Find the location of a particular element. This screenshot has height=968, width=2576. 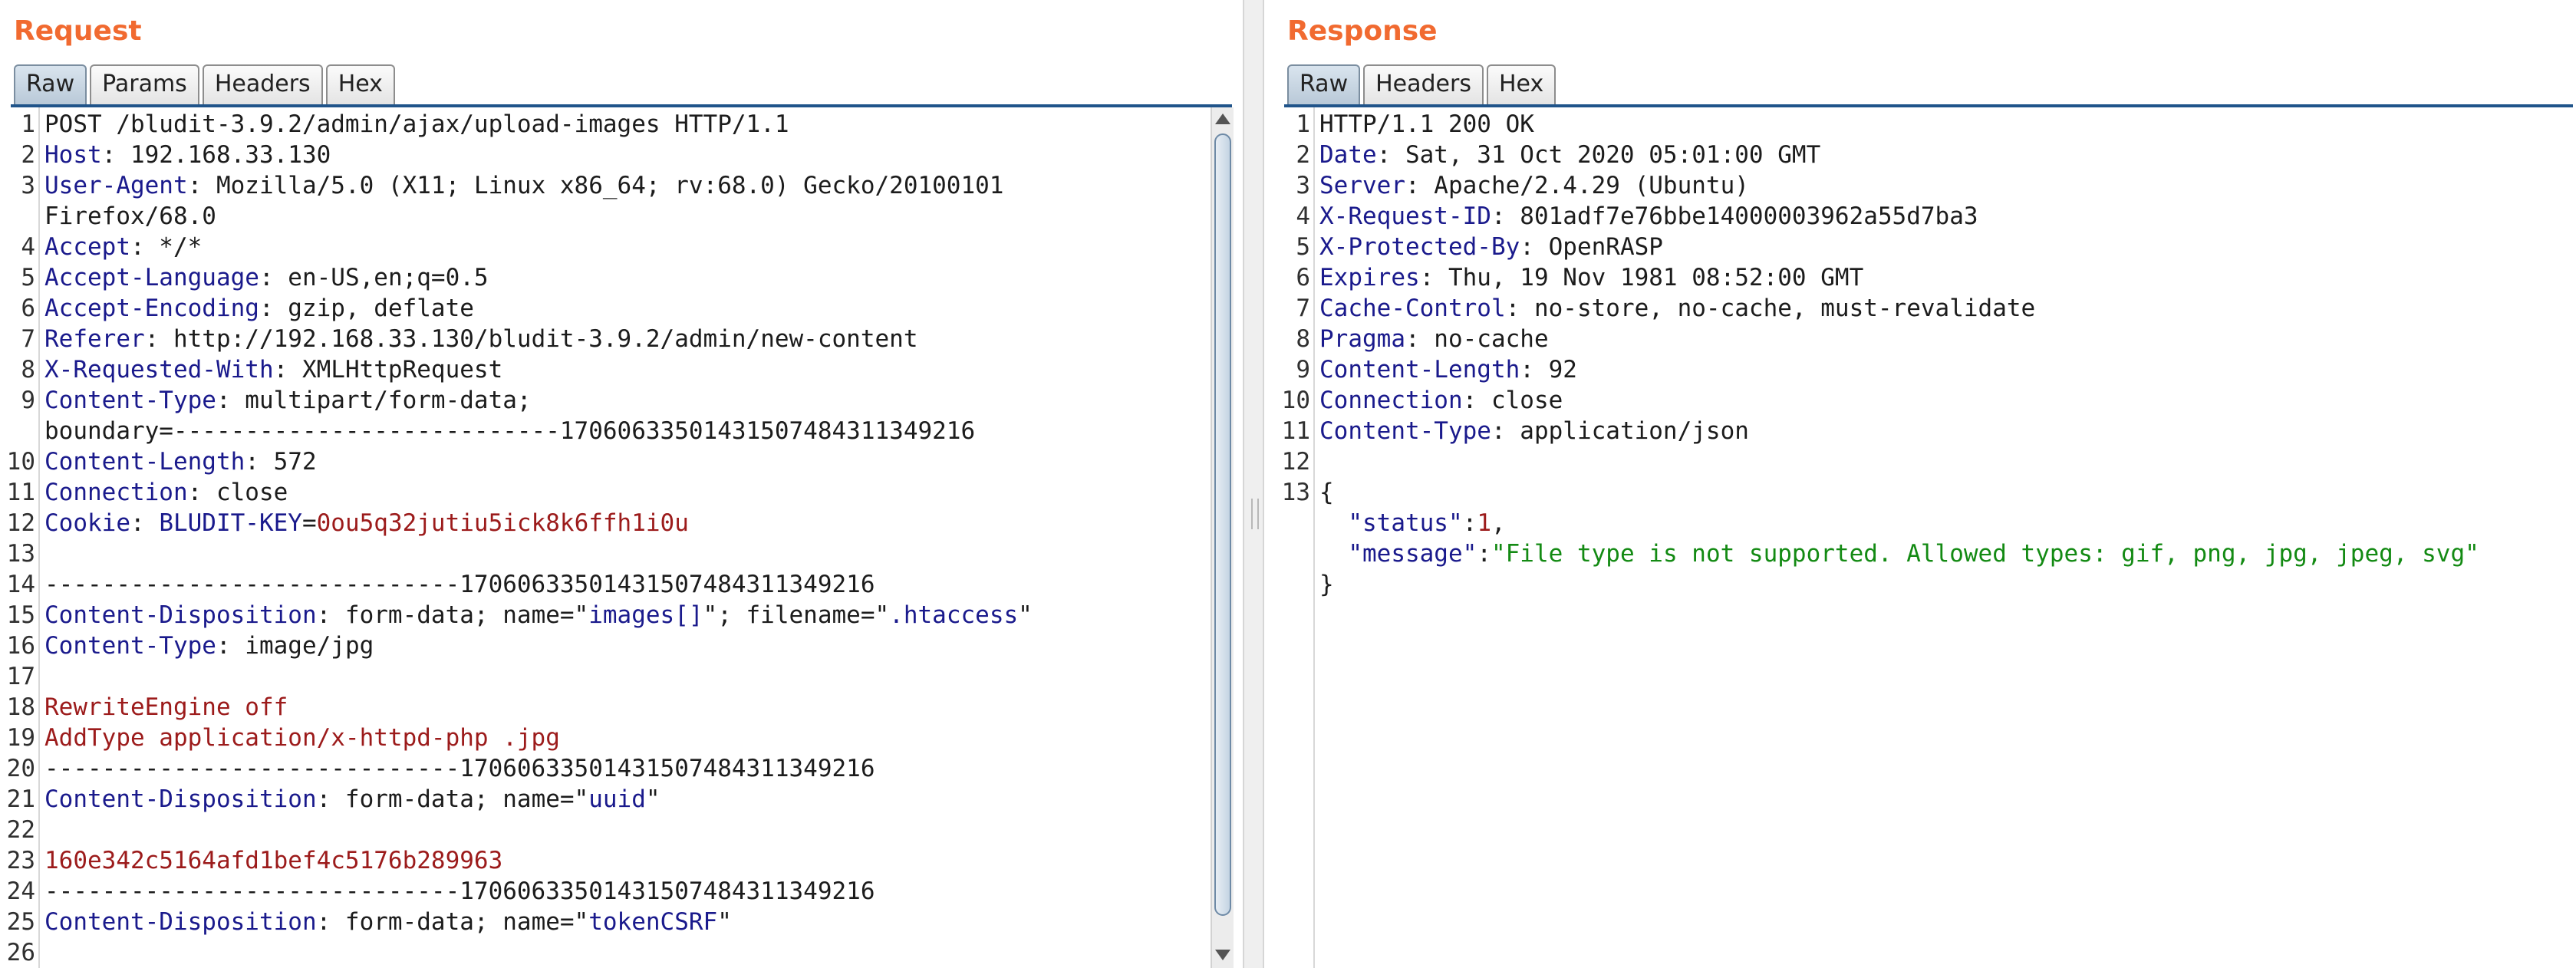

response-code-line: } is located at coordinates (1924, 584).